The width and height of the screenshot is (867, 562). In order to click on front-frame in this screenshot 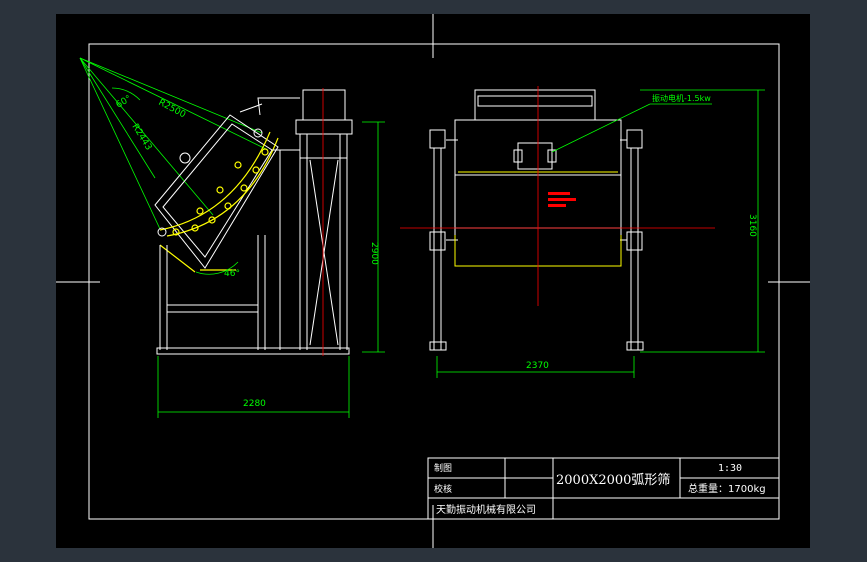, I will do `click(536, 220)`.